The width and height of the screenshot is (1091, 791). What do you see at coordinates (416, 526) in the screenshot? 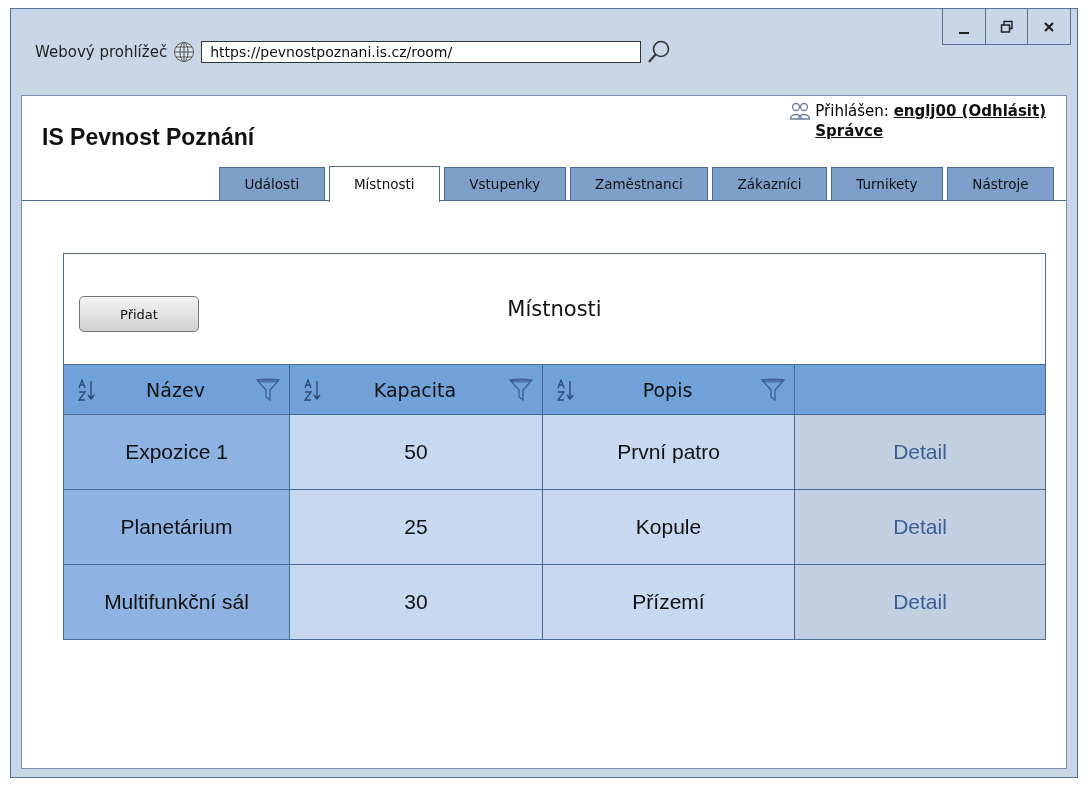
I see `table-cell: 25` at bounding box center [416, 526].